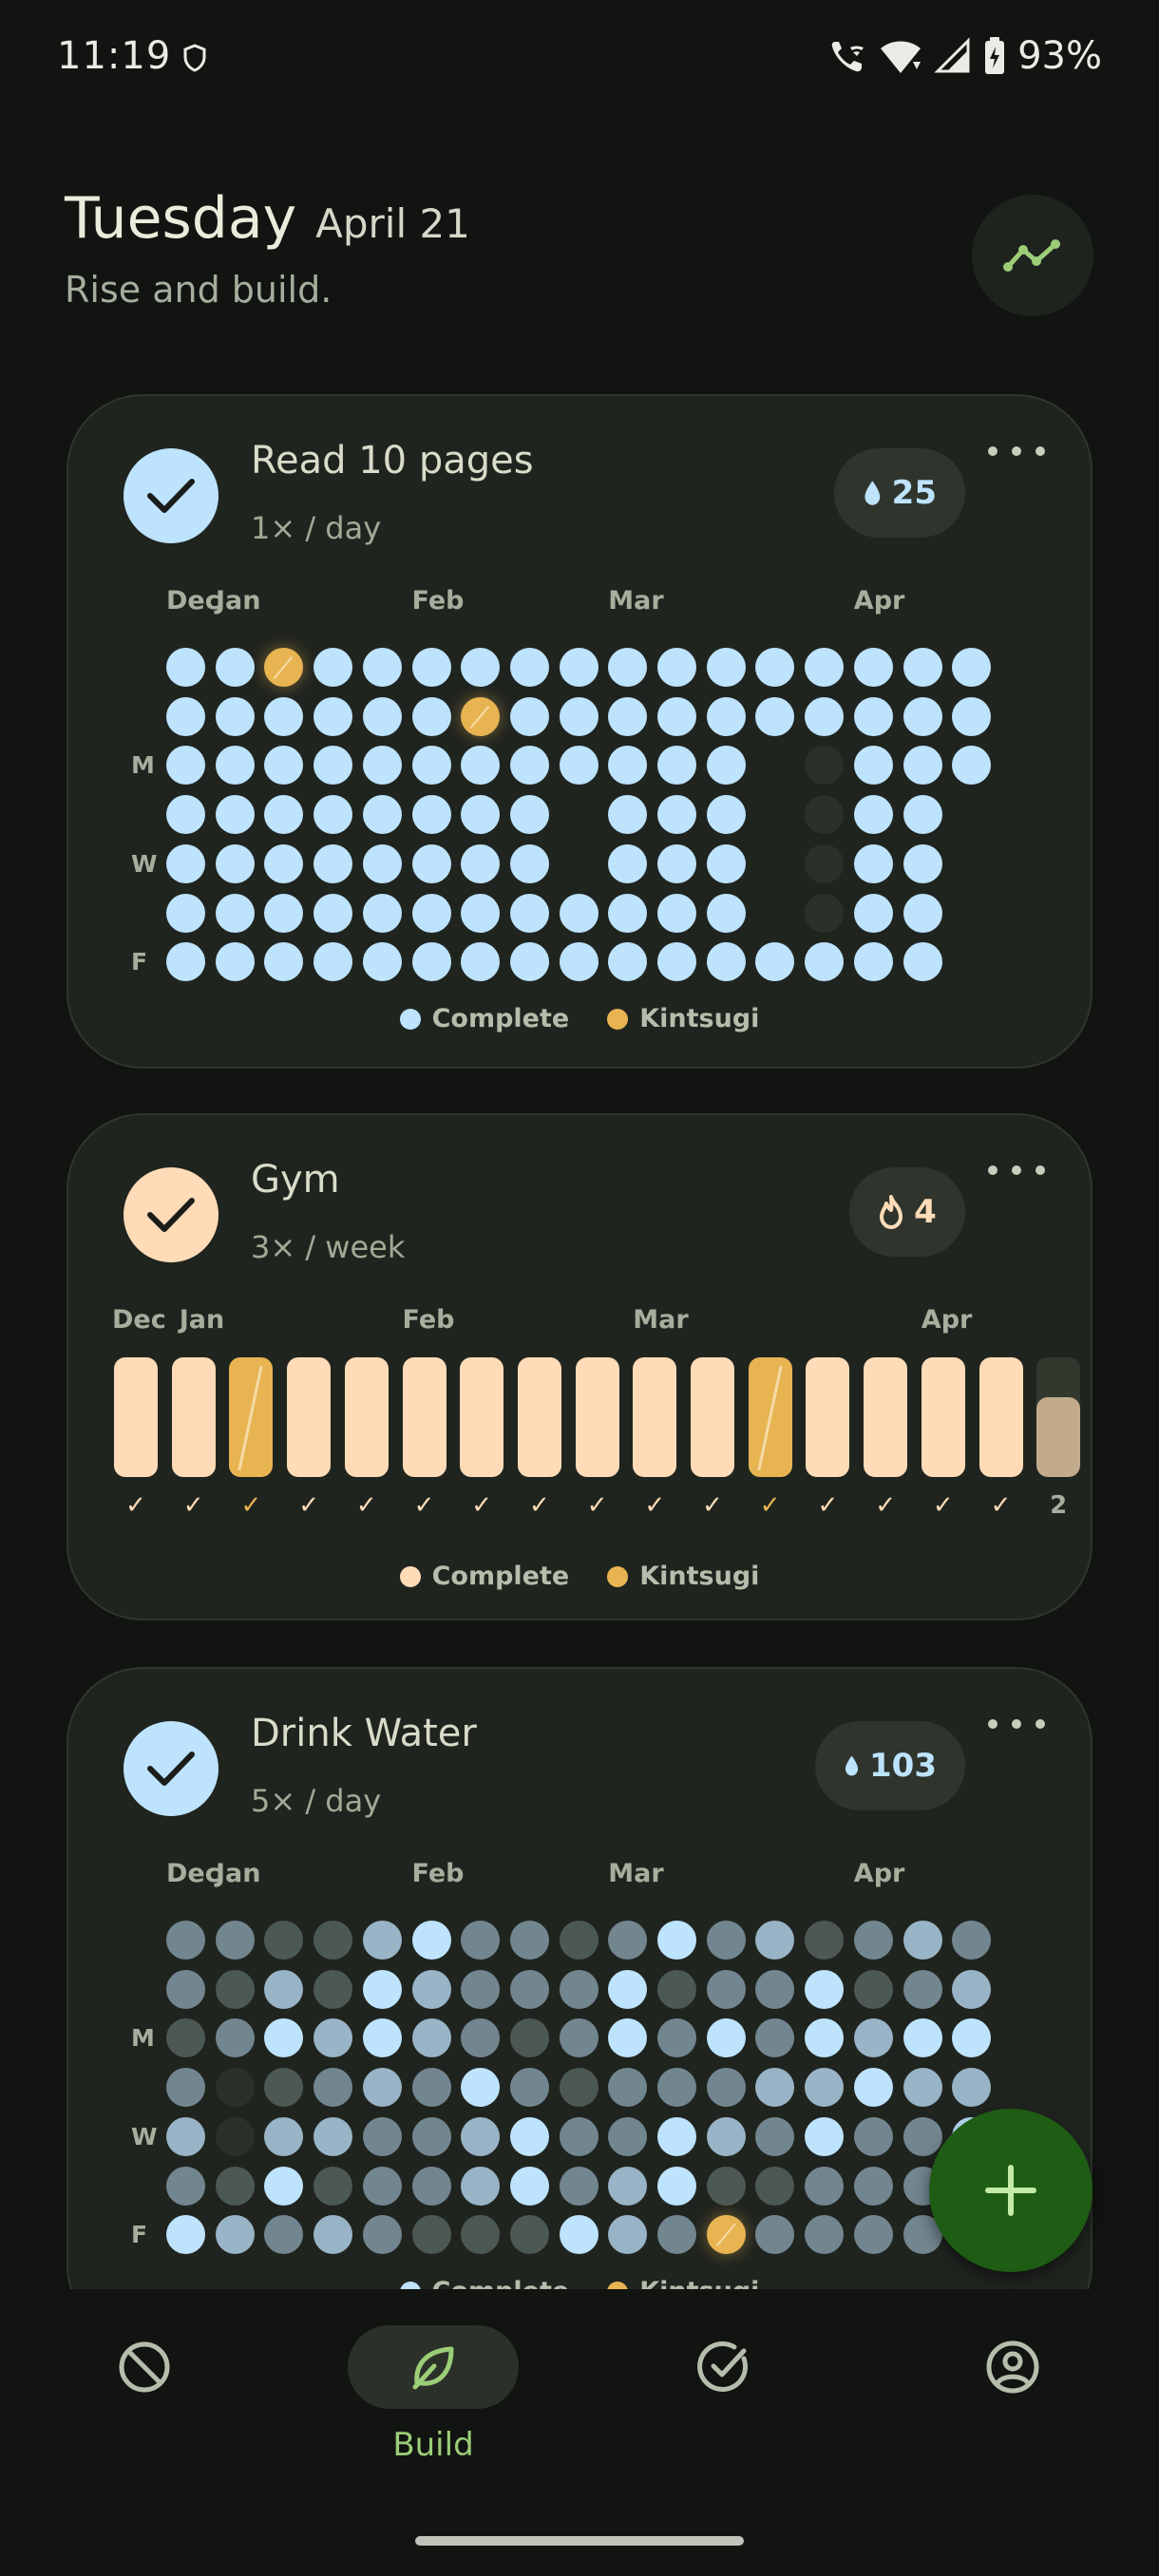 This screenshot has height=2576, width=1159. I want to click on complete-toggle, so click(171, 1768).